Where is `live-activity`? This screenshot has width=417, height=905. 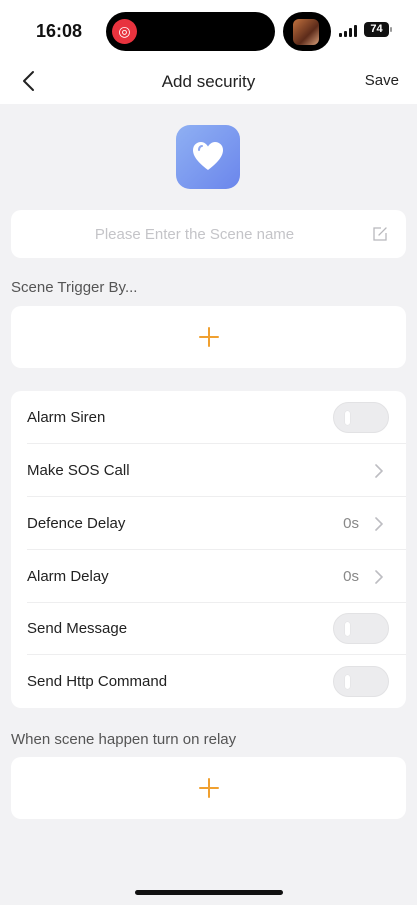
live-activity is located at coordinates (307, 31).